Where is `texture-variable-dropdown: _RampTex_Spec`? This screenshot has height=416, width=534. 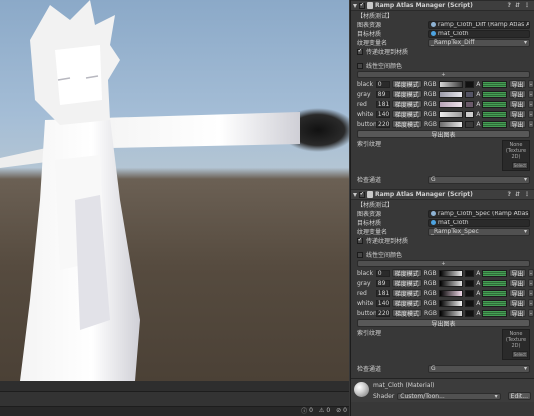
texture-variable-dropdown: _RampTex_Spec is located at coordinates (479, 231).